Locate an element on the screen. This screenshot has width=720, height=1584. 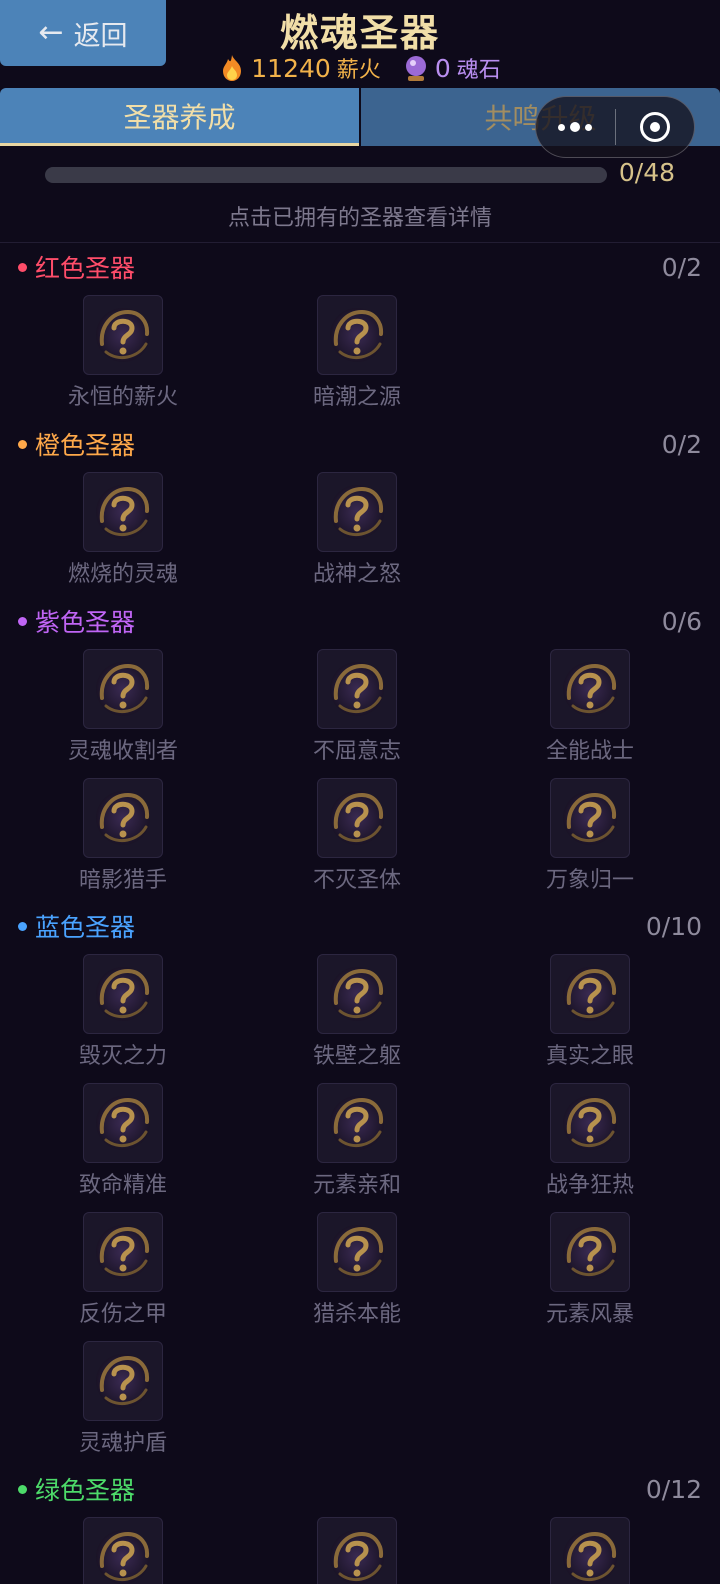
artifact-item: 不灭圣体 is located at coordinates (357, 838).